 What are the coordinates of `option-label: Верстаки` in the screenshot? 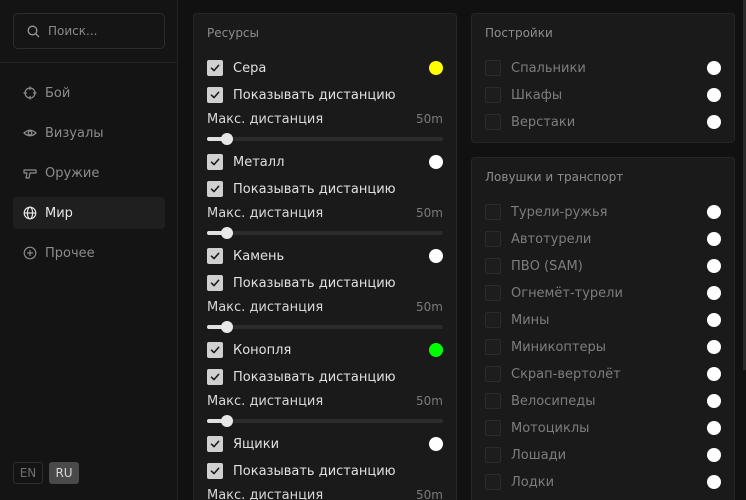 It's located at (543, 122).